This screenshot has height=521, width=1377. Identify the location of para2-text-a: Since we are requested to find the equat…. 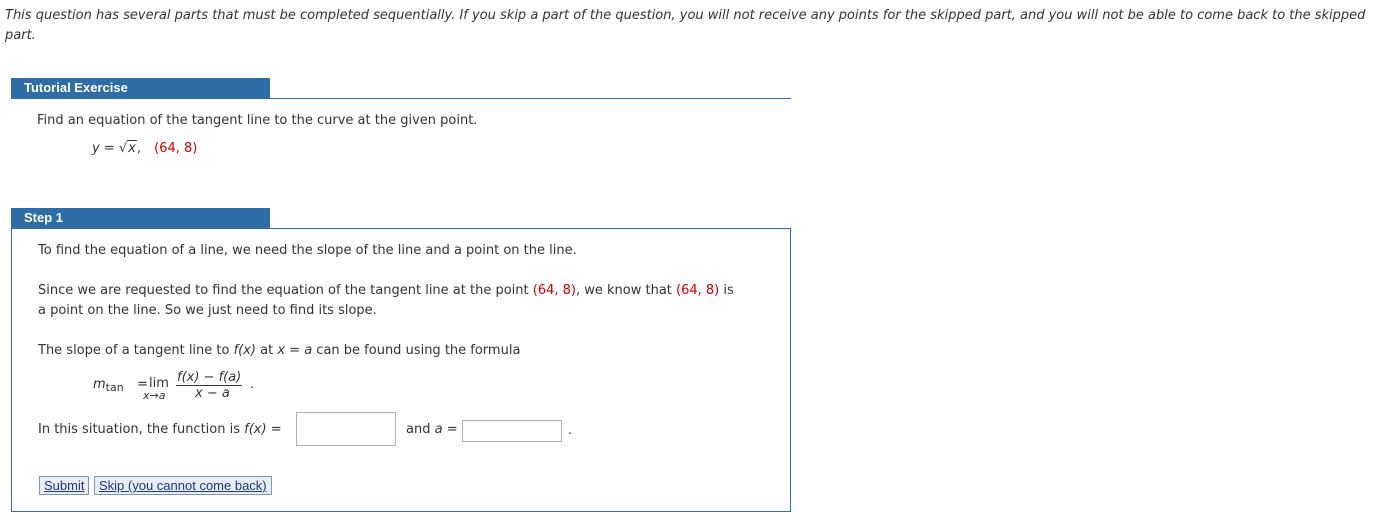
(285, 290).